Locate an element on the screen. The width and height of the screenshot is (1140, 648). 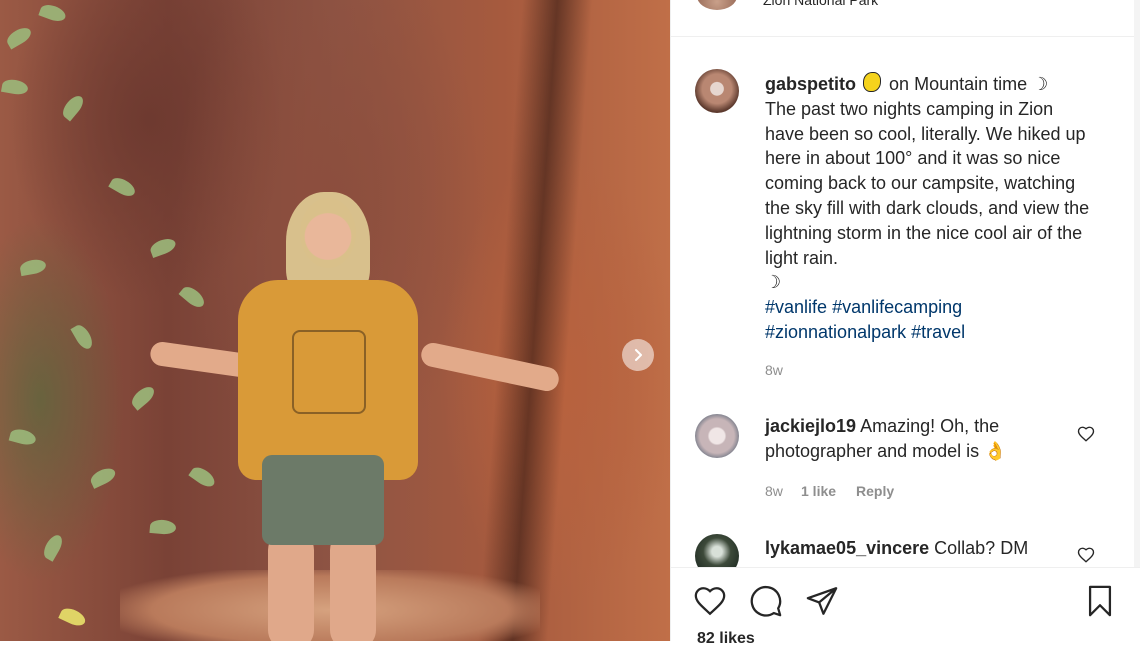
person-leg-right is located at coordinates (353, 585).